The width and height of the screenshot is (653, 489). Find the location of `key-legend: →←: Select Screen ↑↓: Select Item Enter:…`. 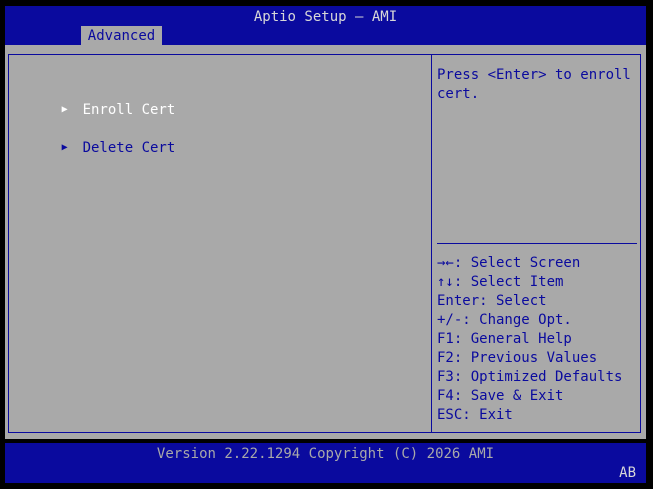

key-legend: →←: Select Screen ↑↓: Select Item Enter:… is located at coordinates (529, 339).